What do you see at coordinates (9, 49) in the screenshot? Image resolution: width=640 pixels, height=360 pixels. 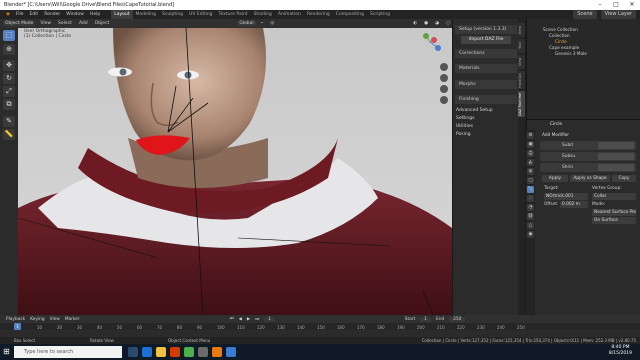 I see `cursor-icon: ⊕` at bounding box center [9, 49].